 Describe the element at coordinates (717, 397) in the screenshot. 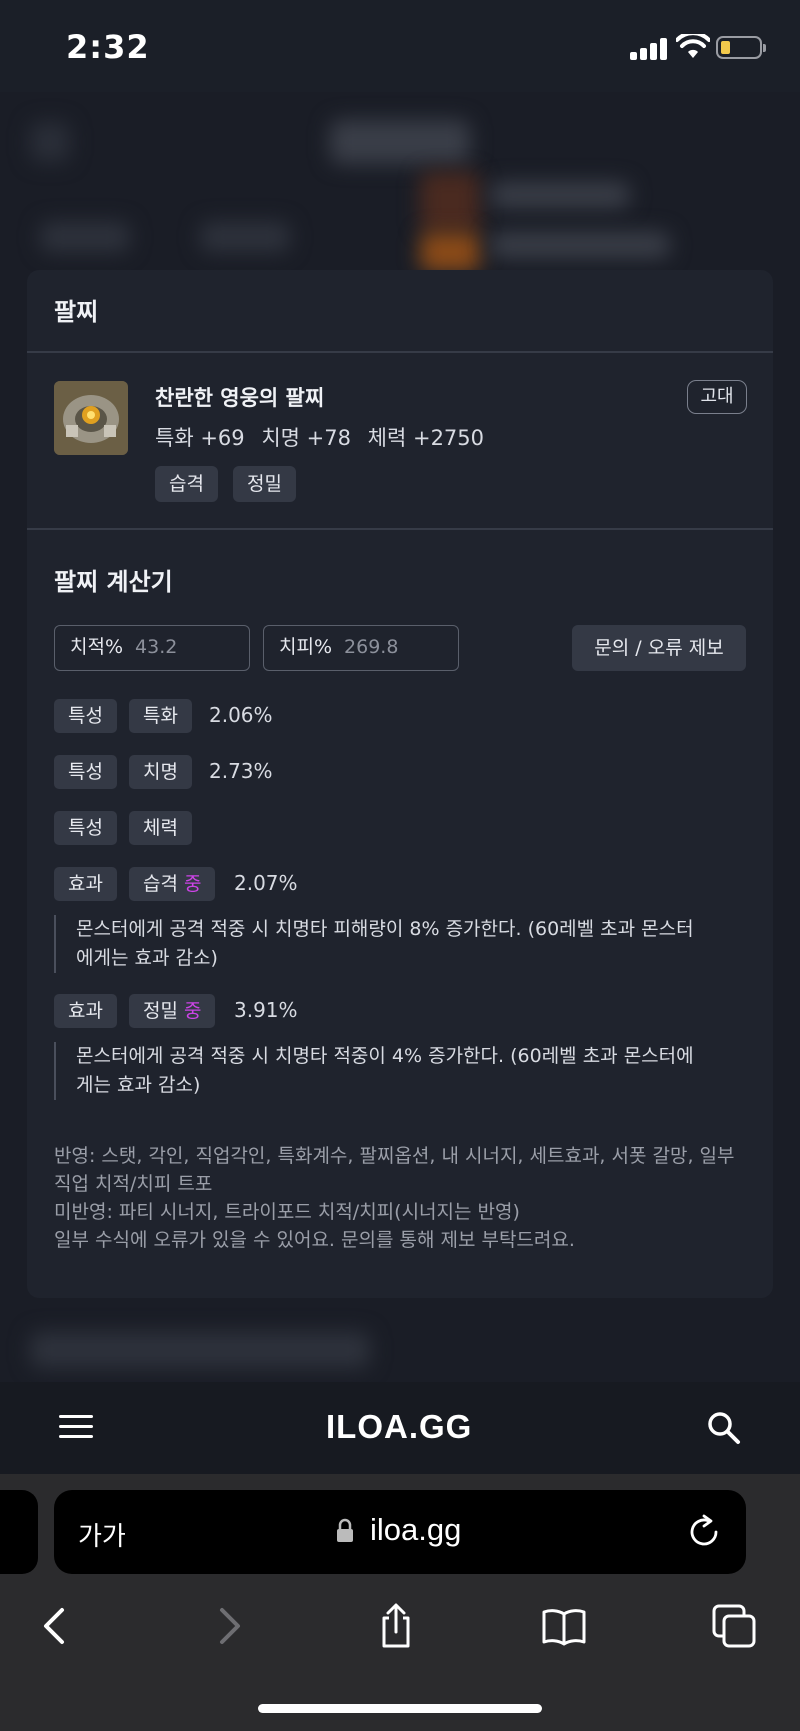

I see `grade-badge: 고대` at that location.